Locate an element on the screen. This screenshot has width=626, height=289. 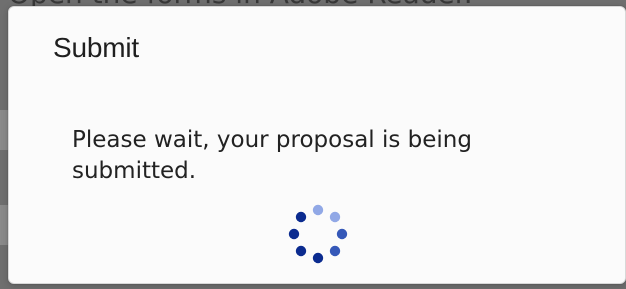
loading-spinner-icon is located at coordinates (318, 234).